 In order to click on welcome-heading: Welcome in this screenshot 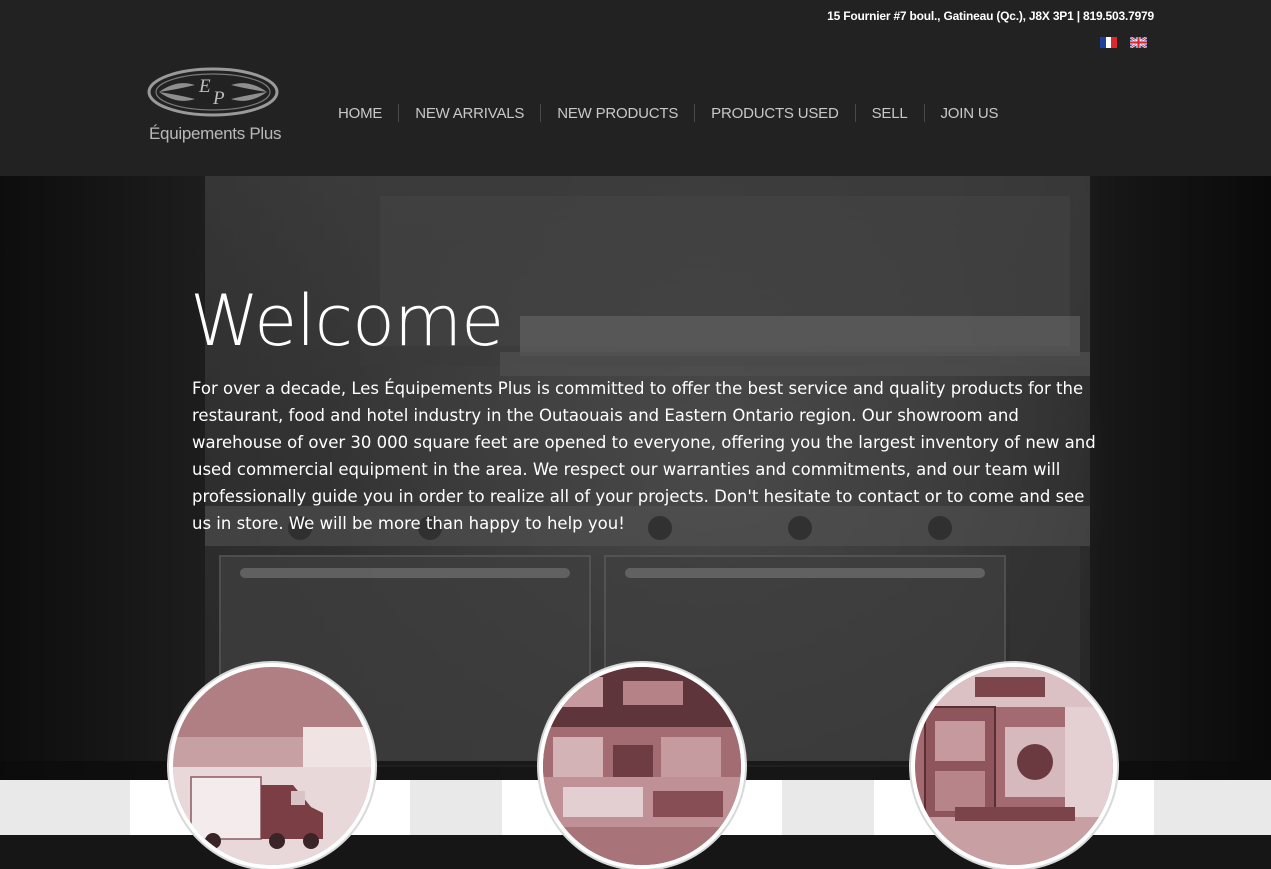, I will do `click(347, 321)`.